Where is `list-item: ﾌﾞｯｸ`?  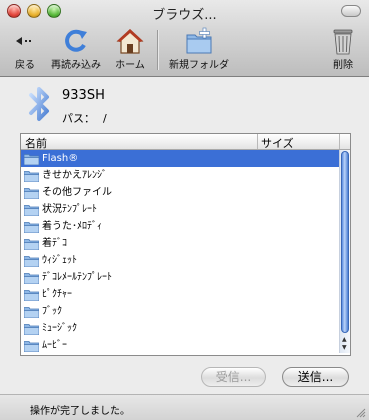
list-item: ﾌﾞｯｸ is located at coordinates (180, 311).